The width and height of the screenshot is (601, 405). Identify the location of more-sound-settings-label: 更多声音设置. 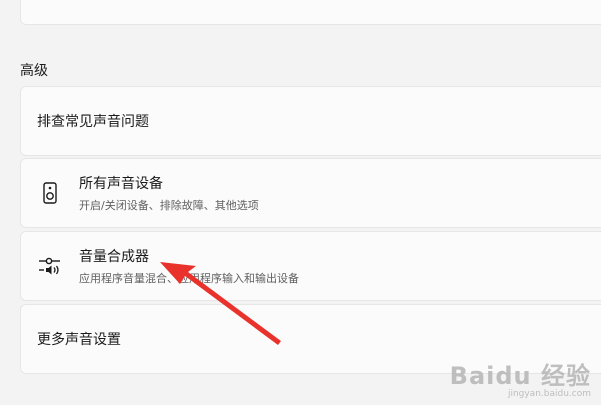
(79, 340).